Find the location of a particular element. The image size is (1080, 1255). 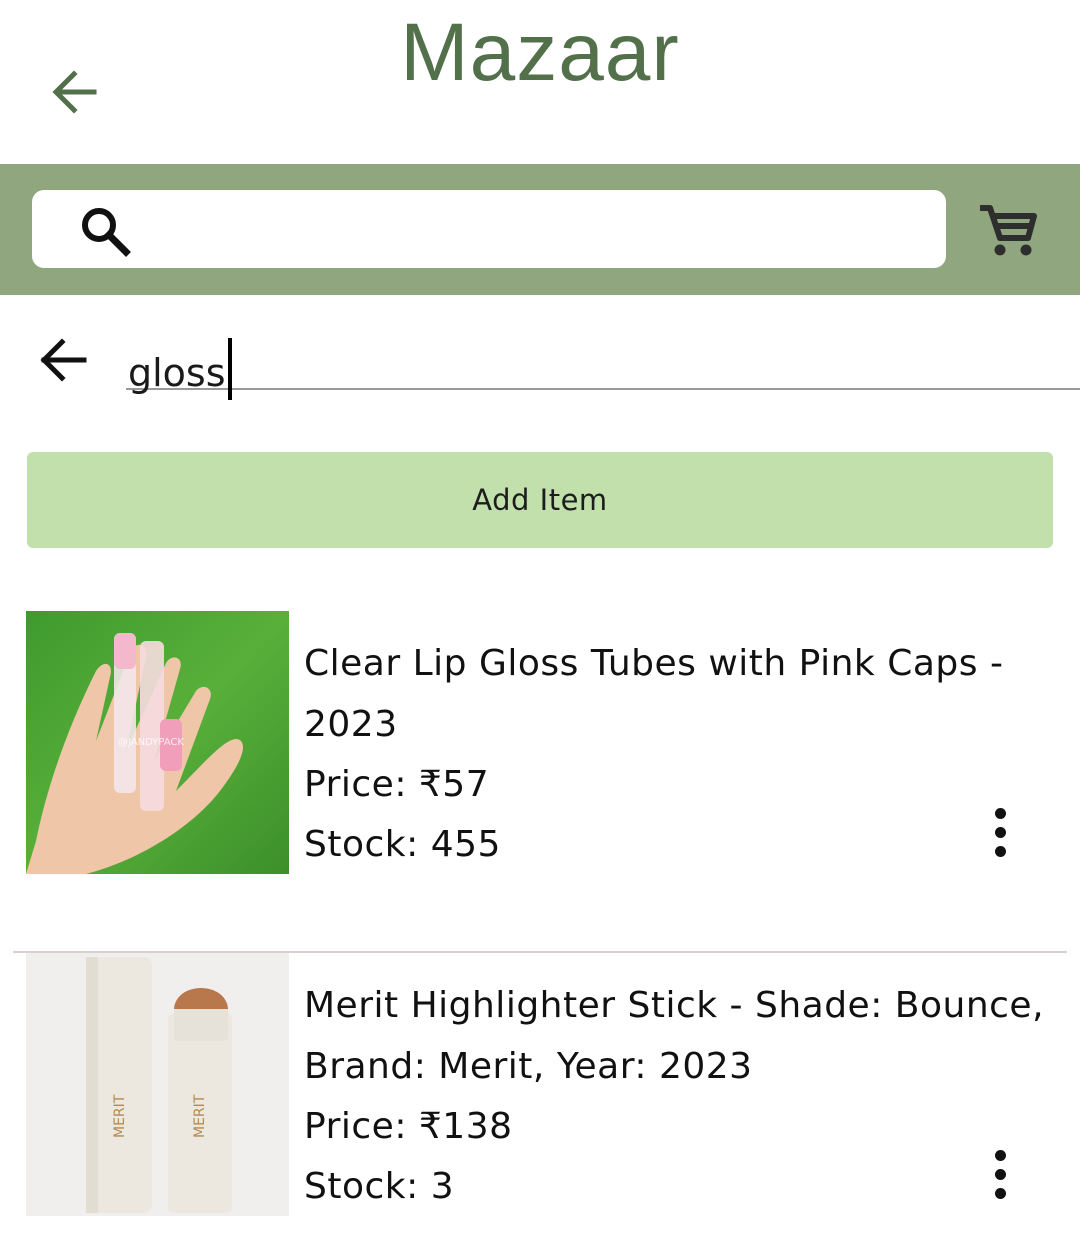

text-caret is located at coordinates (229, 369).